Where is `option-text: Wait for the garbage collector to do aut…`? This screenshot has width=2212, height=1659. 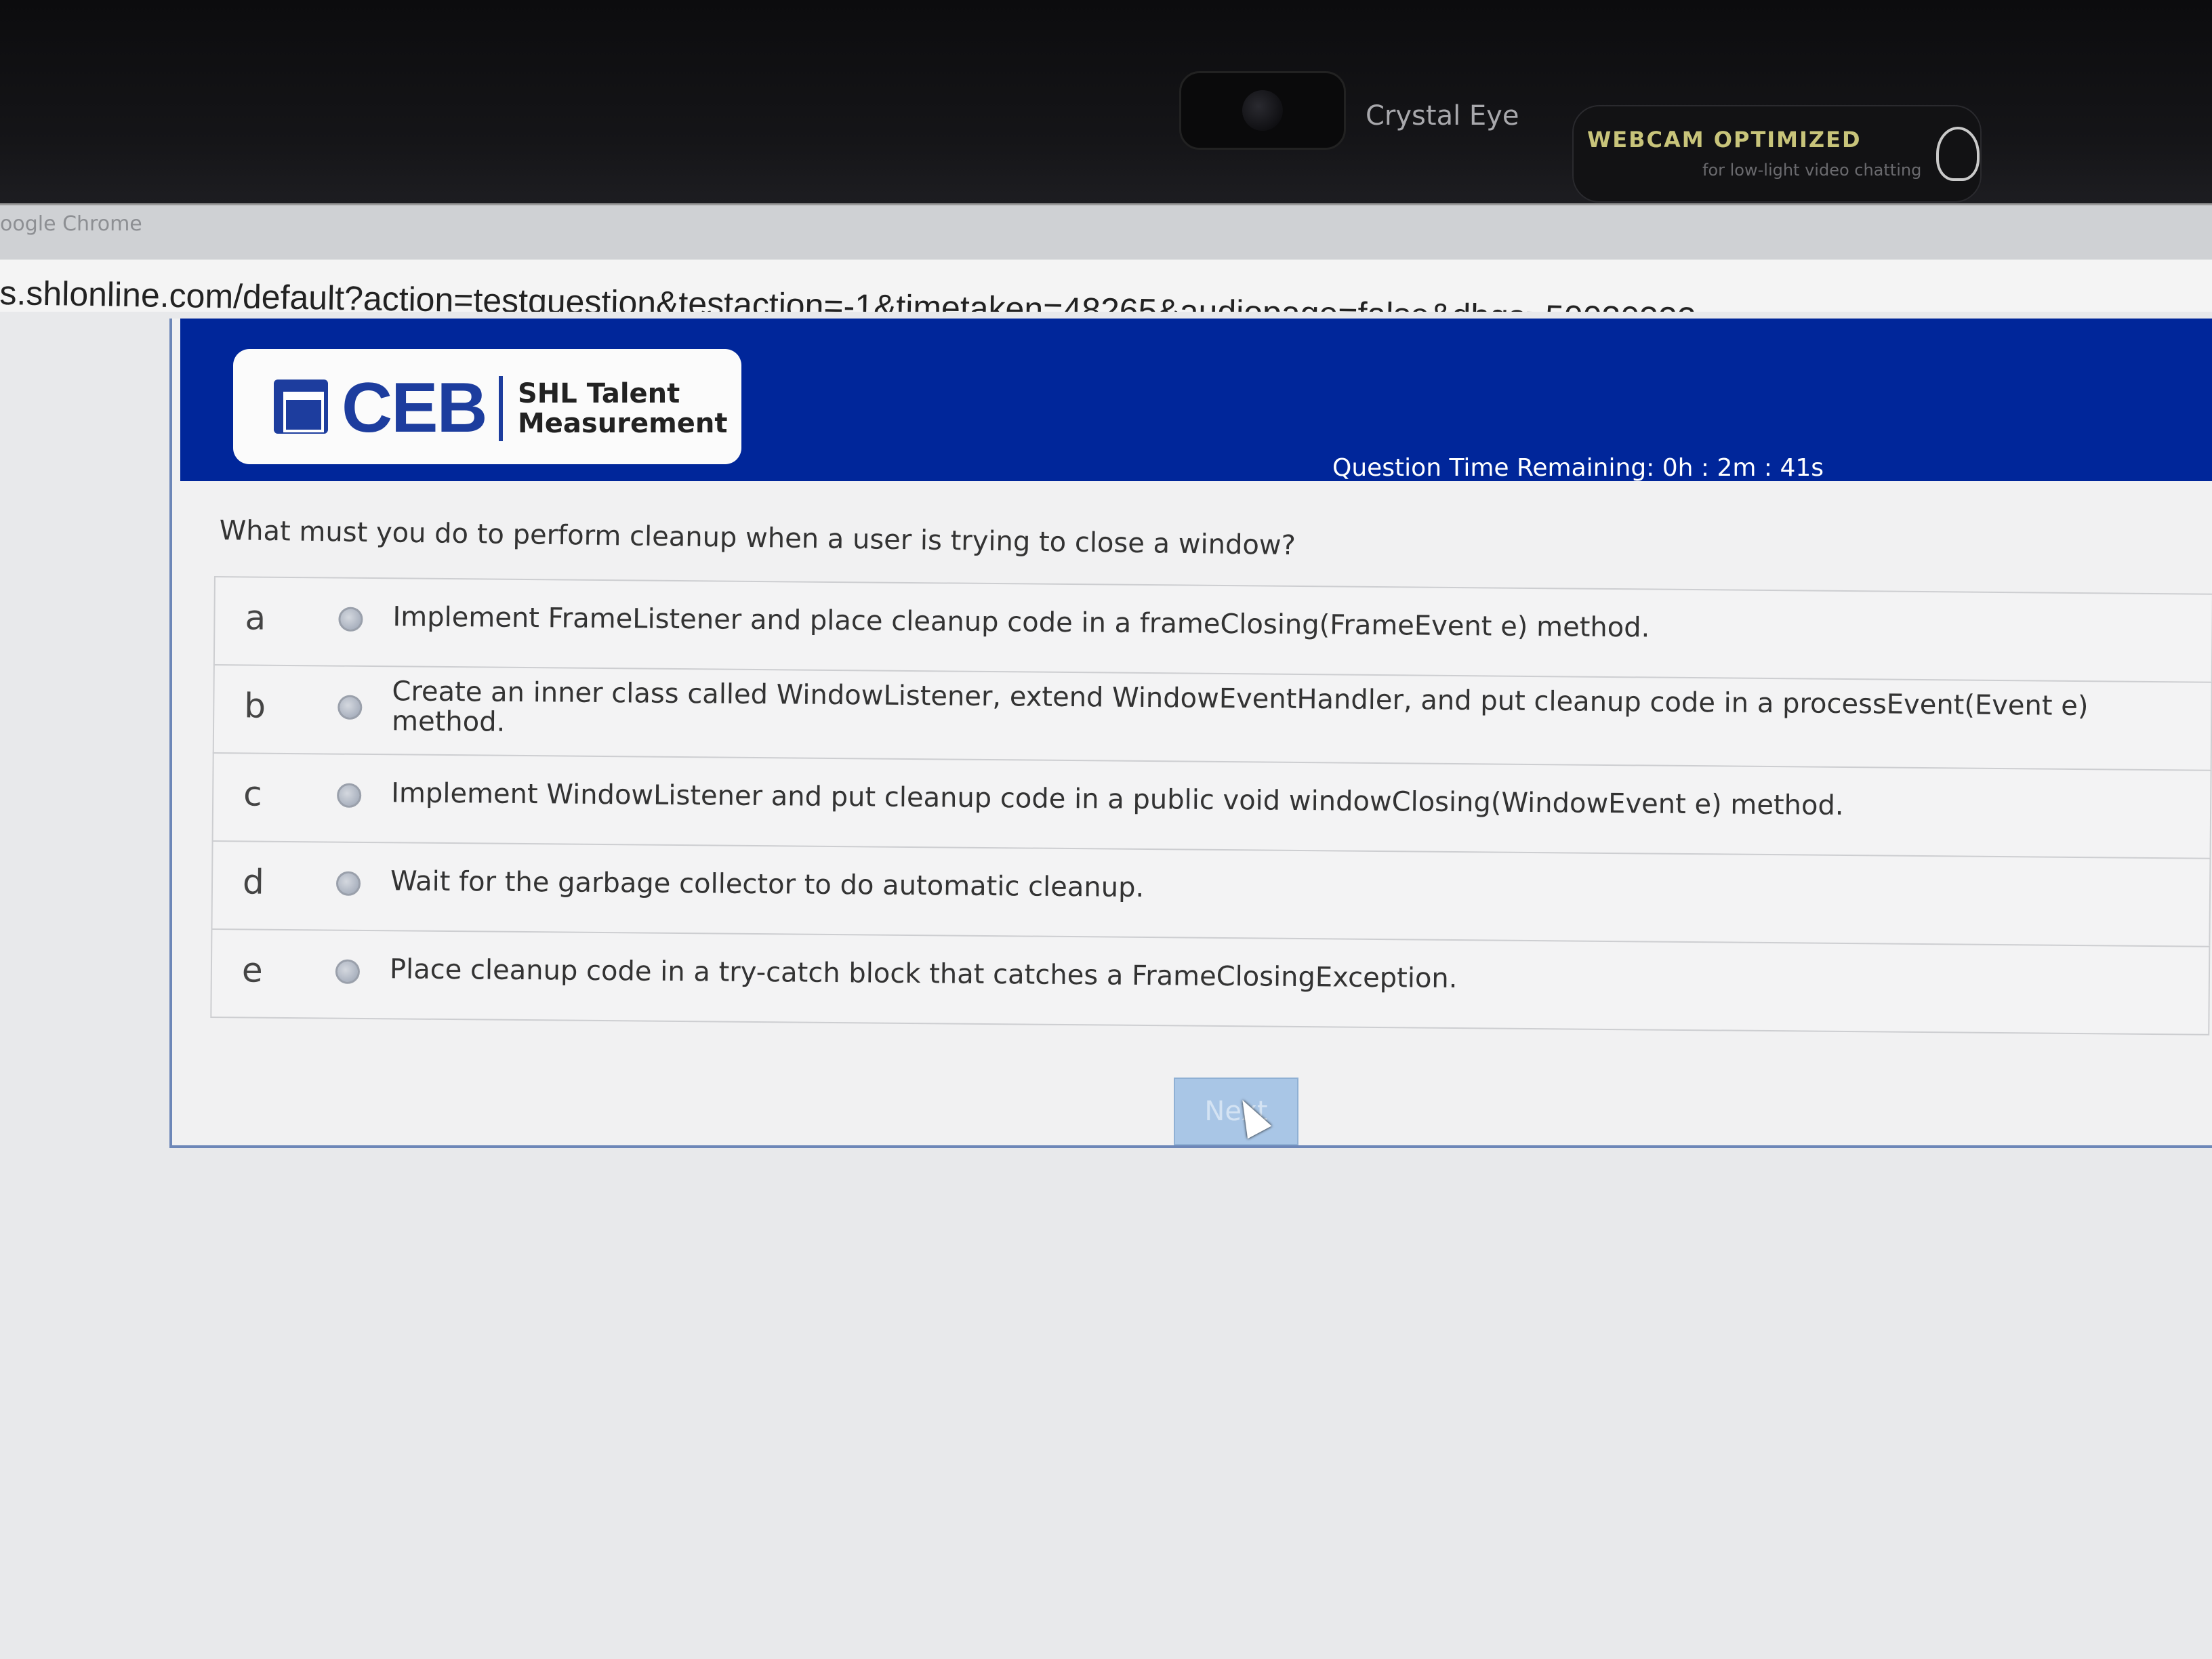 option-text: Wait for the garbage collector to do aut… is located at coordinates (1284, 888).